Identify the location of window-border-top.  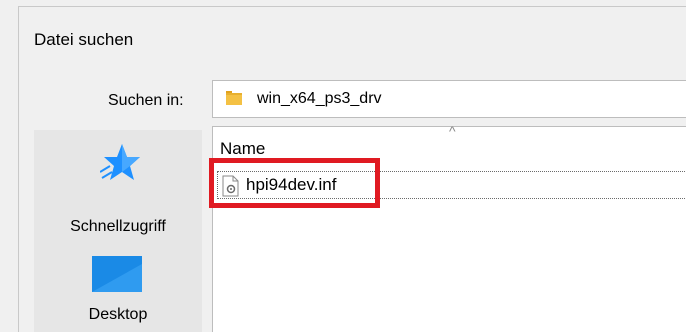
(352, 6).